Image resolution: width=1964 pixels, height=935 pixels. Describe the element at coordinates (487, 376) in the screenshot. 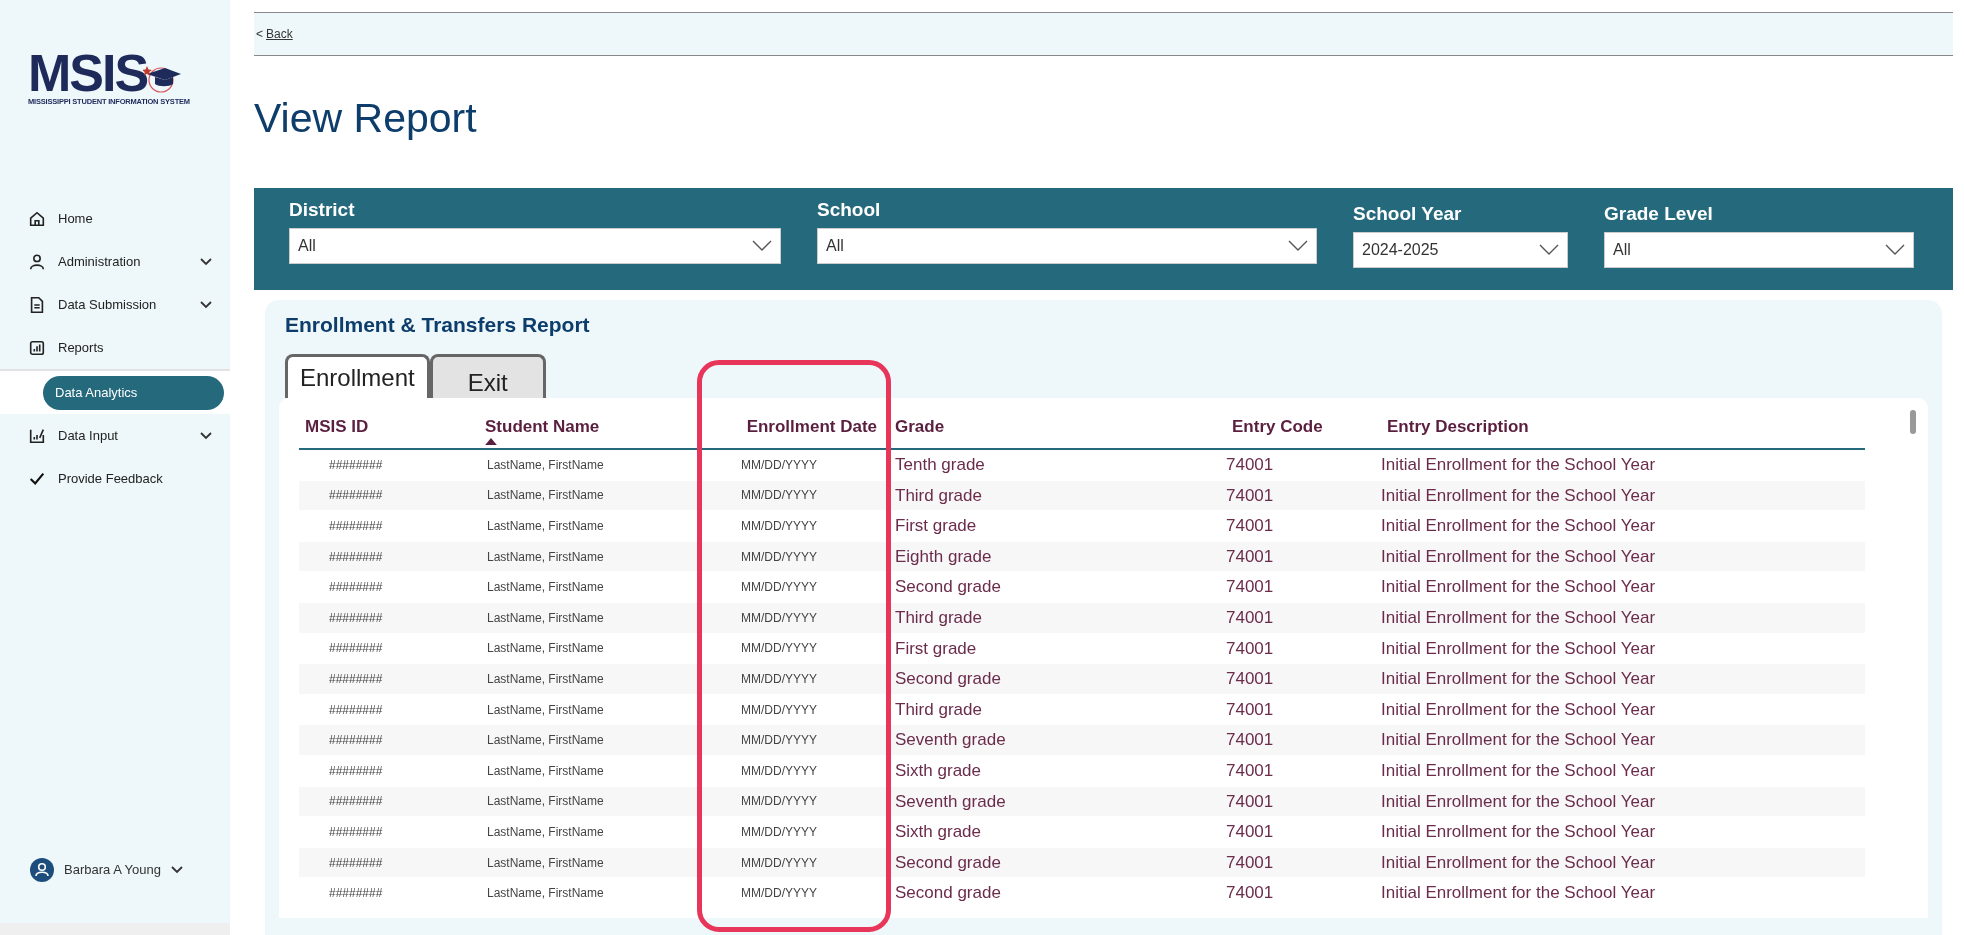

I see `tab: Exit` at that location.